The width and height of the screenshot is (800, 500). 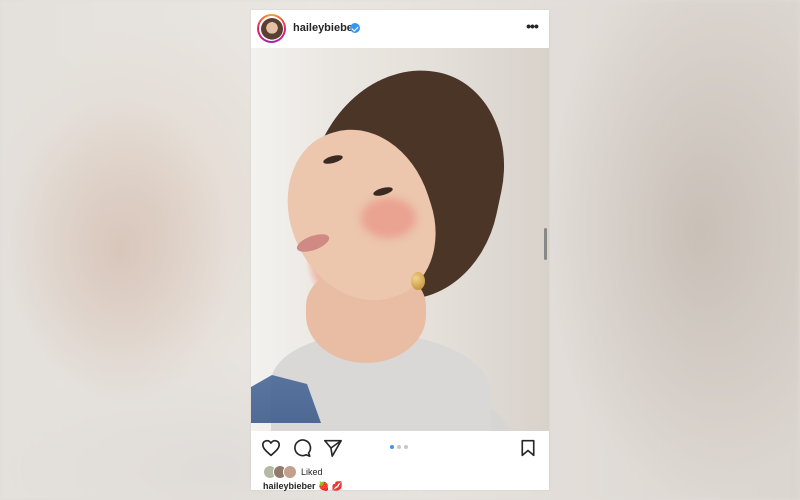 I want to click on avatar-image, so click(x=271, y=28).